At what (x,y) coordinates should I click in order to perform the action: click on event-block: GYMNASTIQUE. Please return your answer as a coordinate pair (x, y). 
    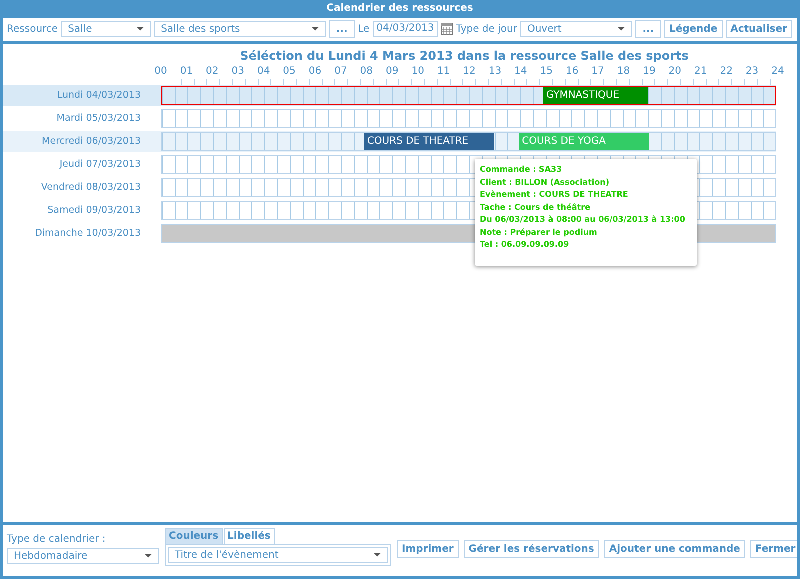
    Looking at the image, I should click on (595, 95).